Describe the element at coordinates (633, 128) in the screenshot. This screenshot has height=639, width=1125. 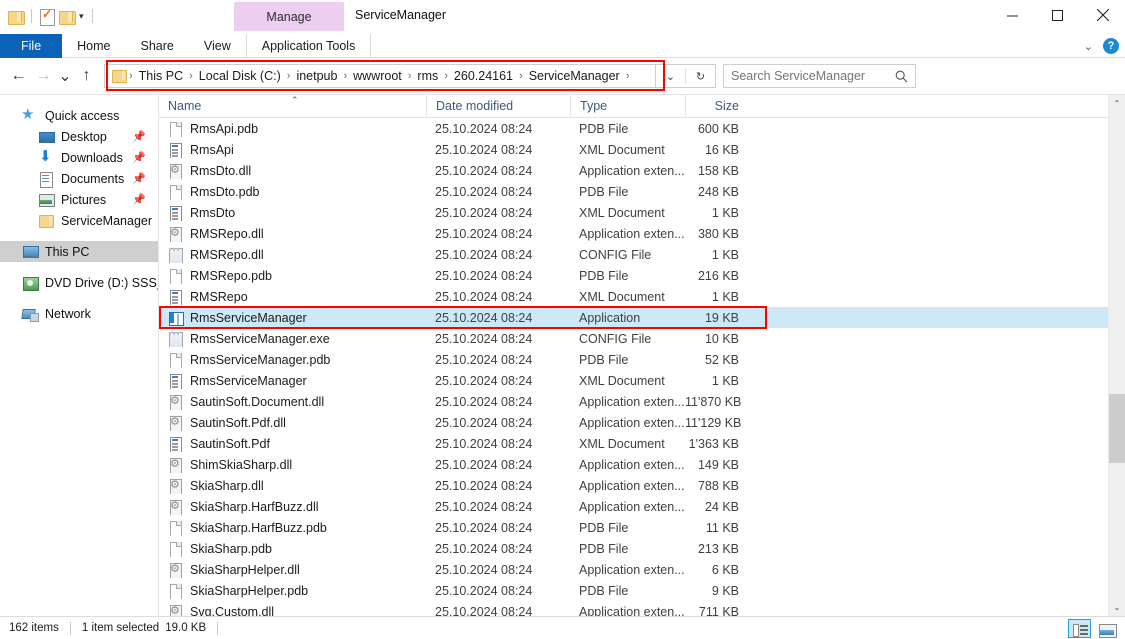
I see `table-row: RmsApi.pdb 25.10.2024 08:24 PDB File 600 KB` at that location.